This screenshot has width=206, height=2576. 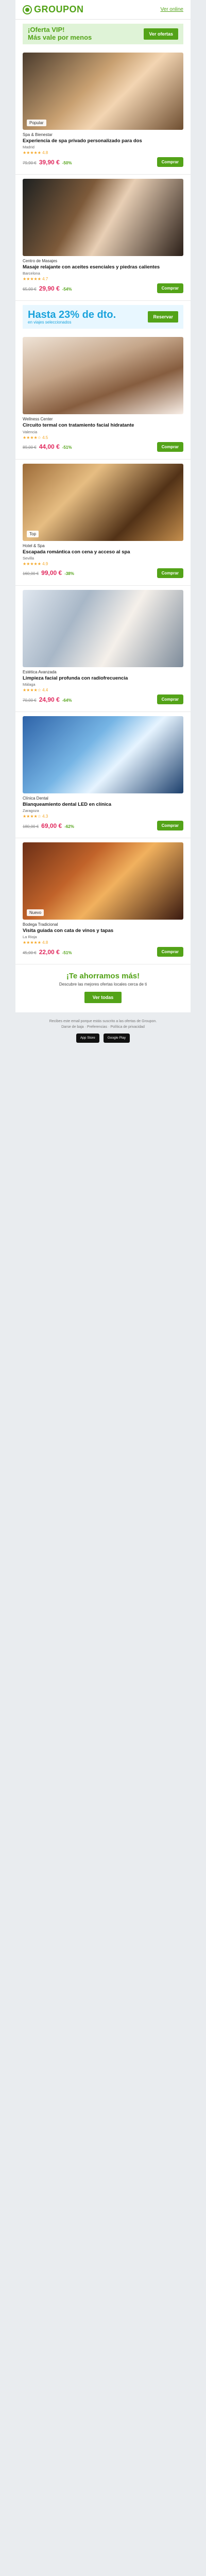 I want to click on deal-old-price: 89,00 €, so click(x=30, y=447).